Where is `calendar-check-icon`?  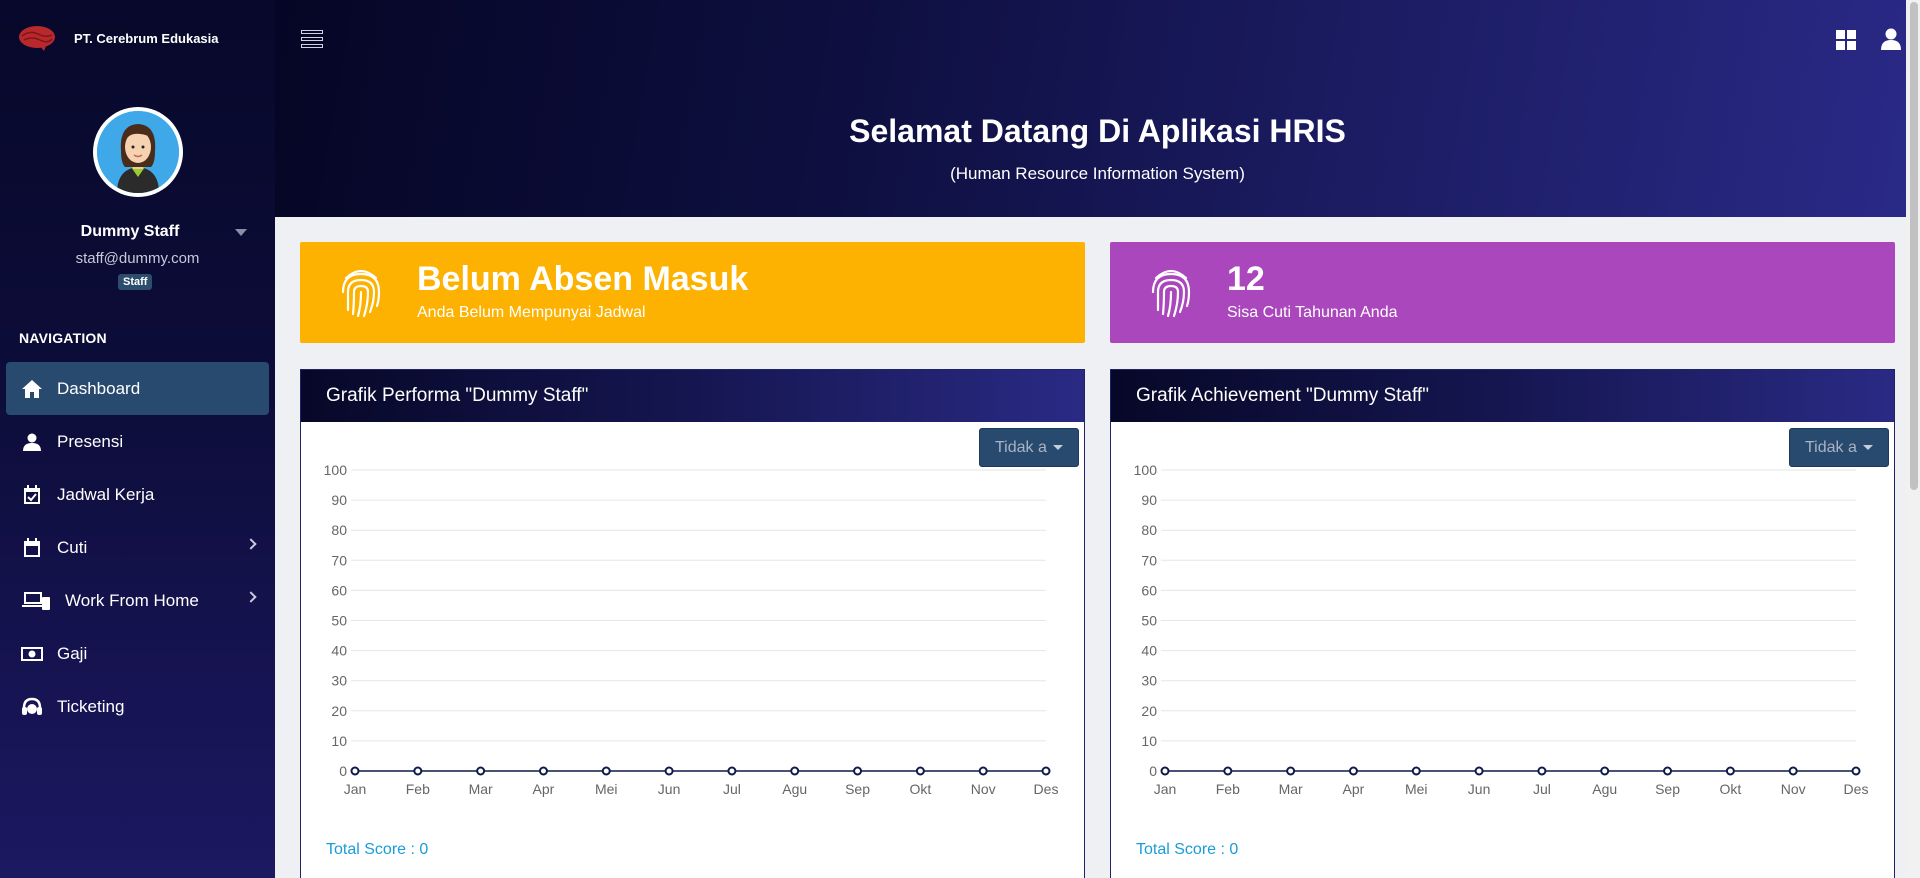
calendar-check-icon is located at coordinates (32, 495).